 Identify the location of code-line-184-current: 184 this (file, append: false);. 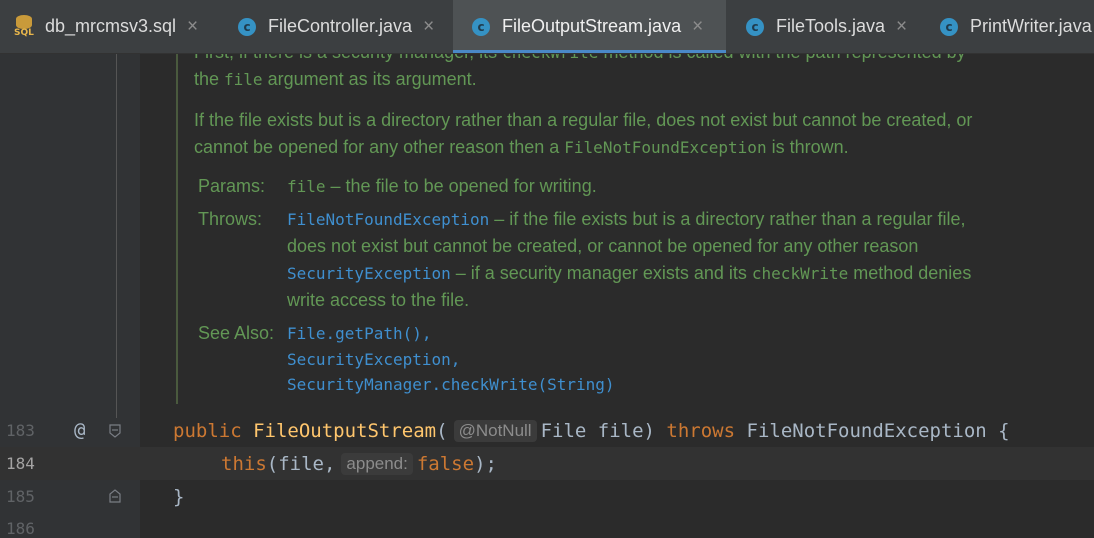
(547, 463).